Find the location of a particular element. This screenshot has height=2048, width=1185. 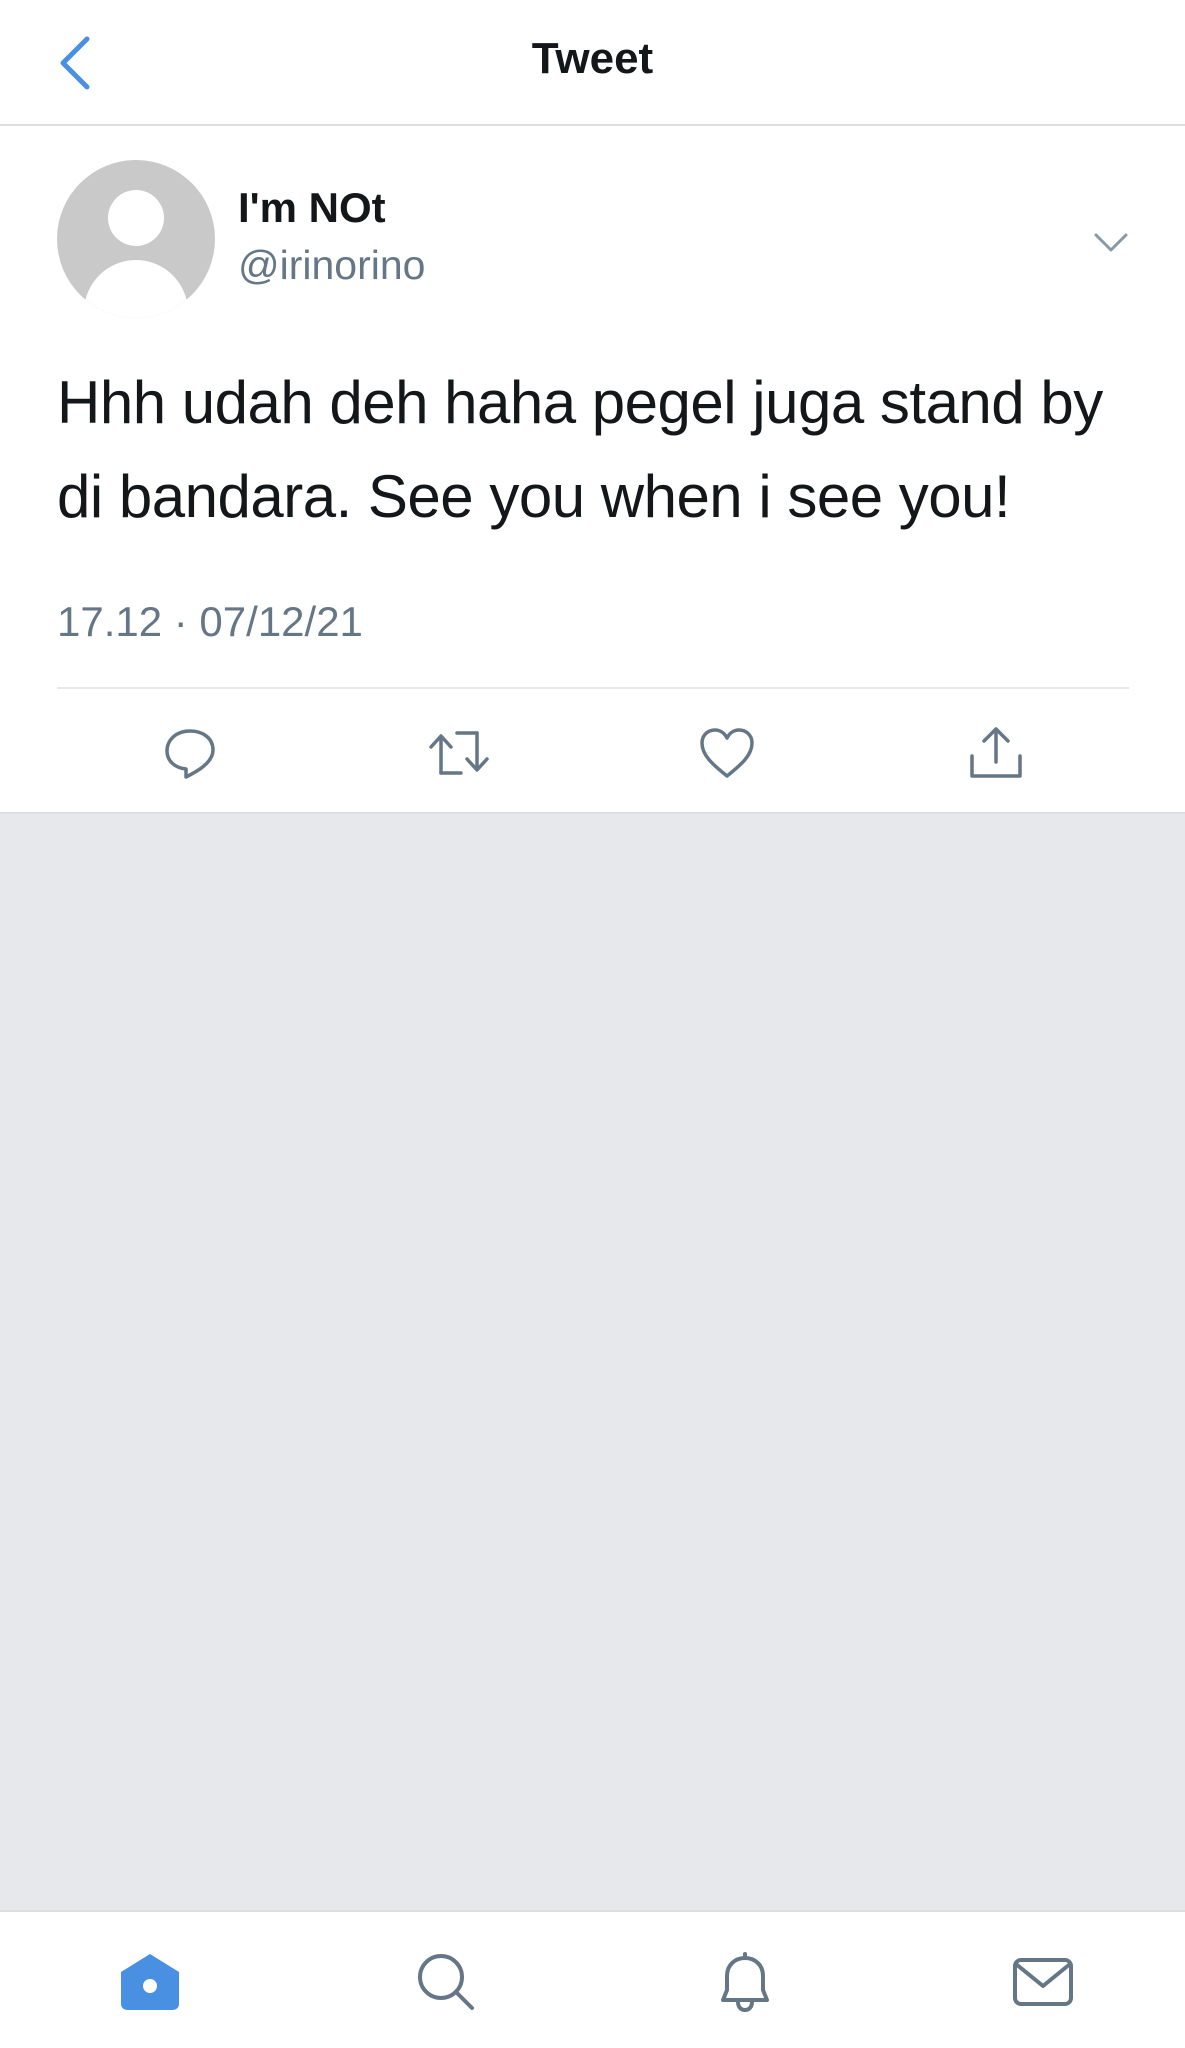

reply-icon is located at coordinates (190, 754).